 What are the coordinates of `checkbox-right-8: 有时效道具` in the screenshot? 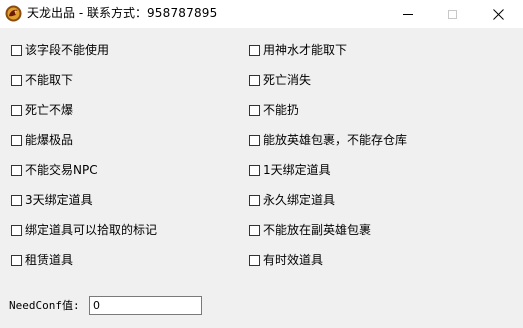 It's located at (286, 260).